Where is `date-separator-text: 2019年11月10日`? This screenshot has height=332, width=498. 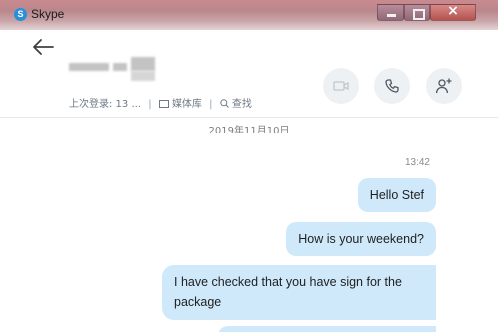 date-separator-text: 2019年11月10日 is located at coordinates (249, 129).